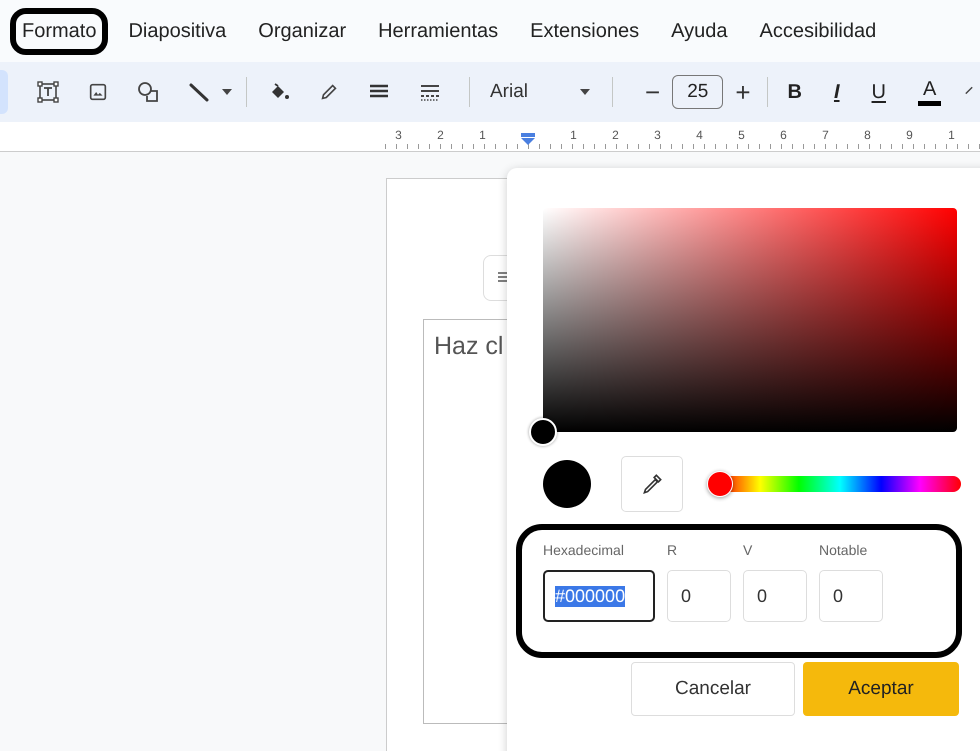 The image size is (980, 751). What do you see at coordinates (302, 31) in the screenshot?
I see `menu-item: Organizar` at bounding box center [302, 31].